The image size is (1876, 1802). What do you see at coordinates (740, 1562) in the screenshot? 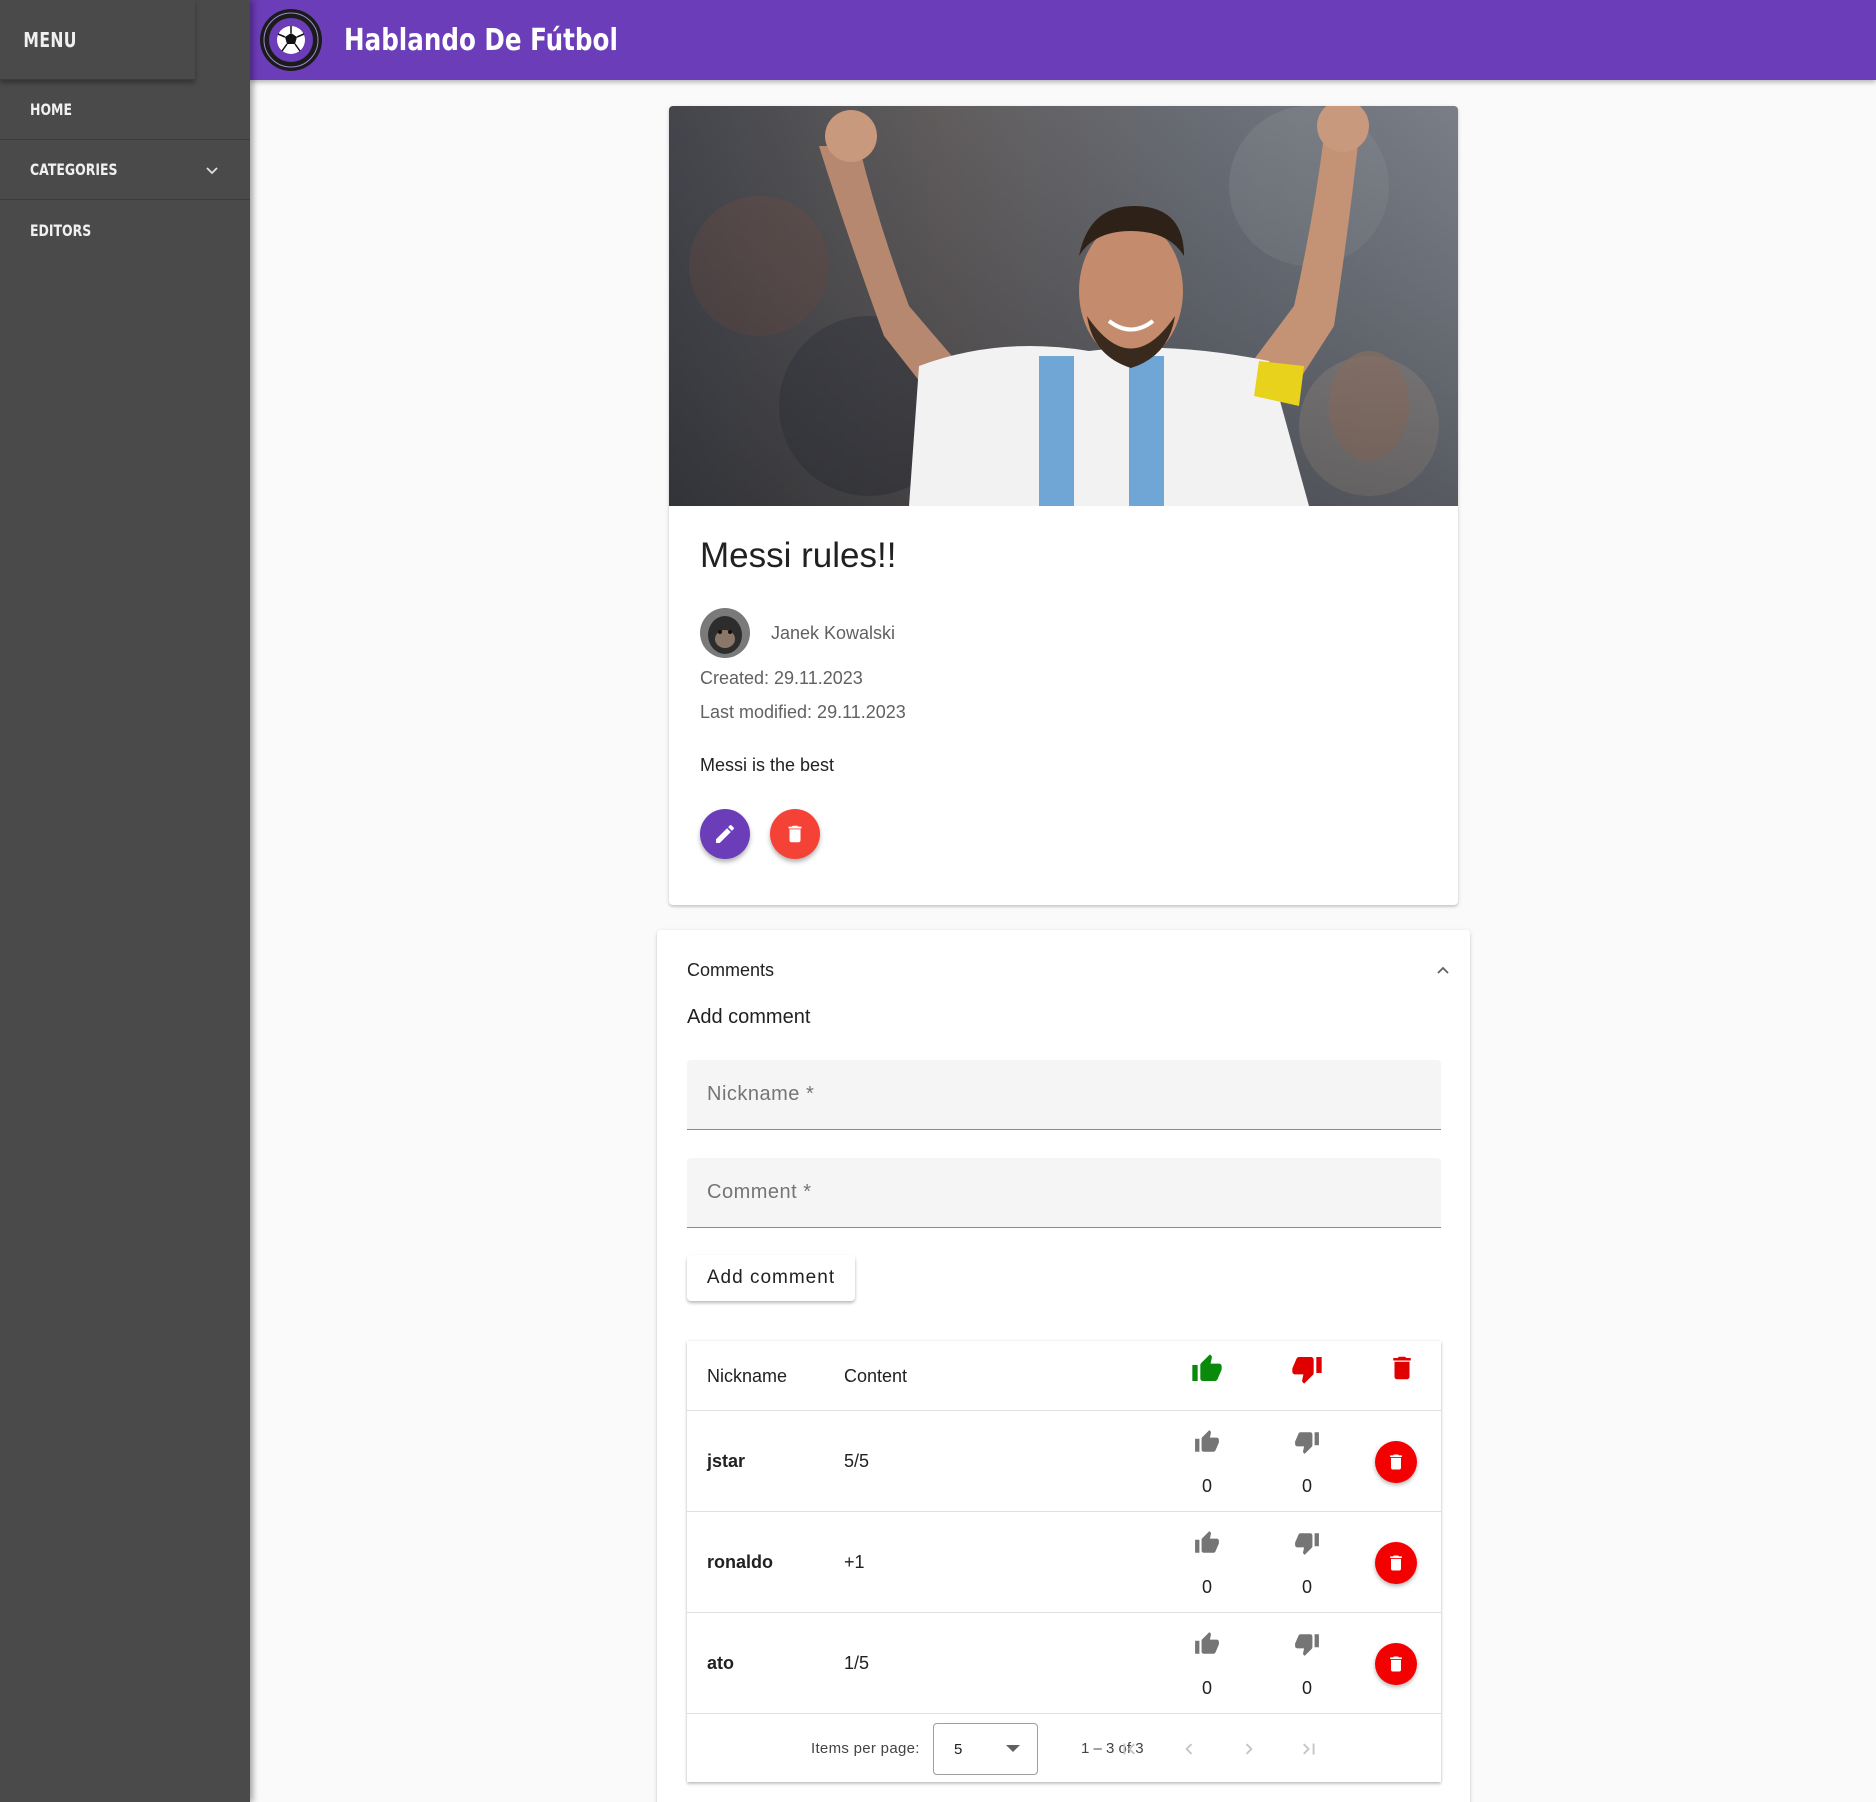
I see `comment-nickname: ronaldo` at bounding box center [740, 1562].